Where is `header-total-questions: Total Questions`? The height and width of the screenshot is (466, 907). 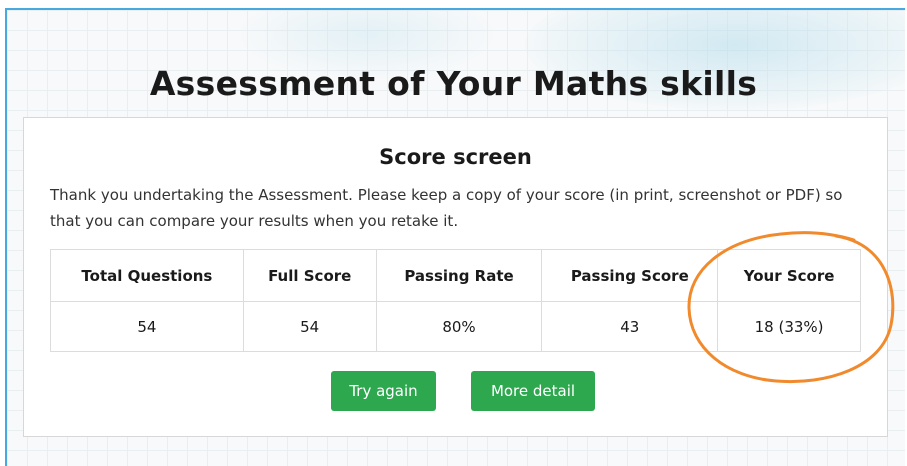
header-total-questions: Total Questions is located at coordinates (147, 275).